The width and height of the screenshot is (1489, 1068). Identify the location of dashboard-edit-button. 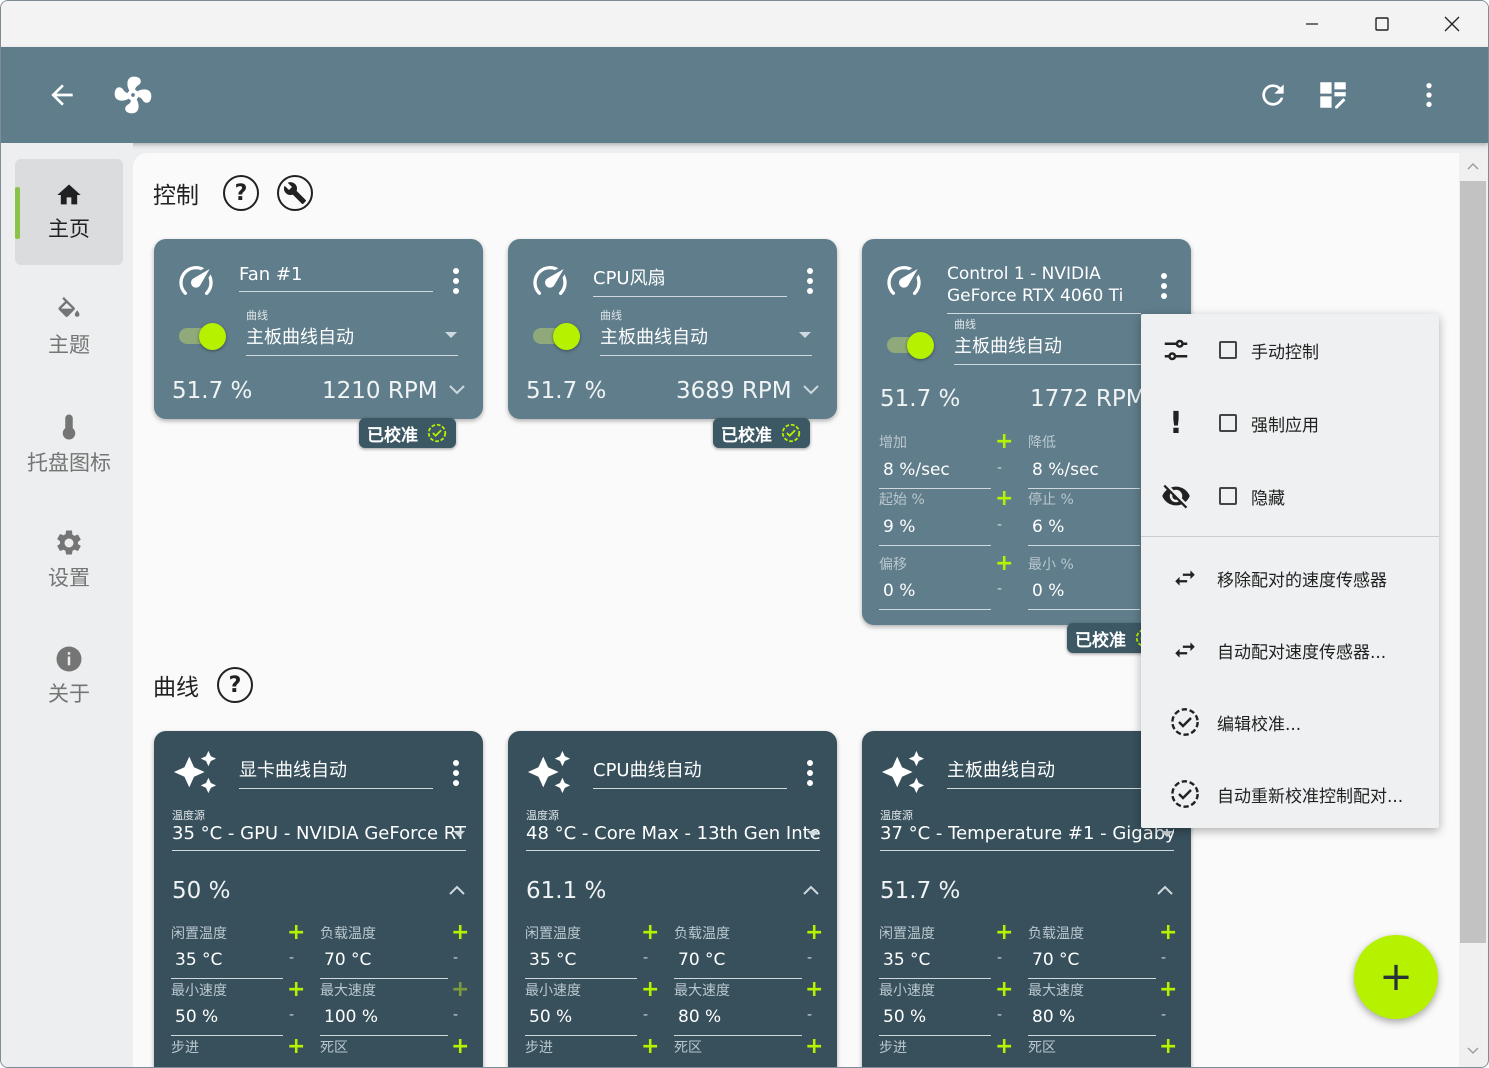
(1333, 95).